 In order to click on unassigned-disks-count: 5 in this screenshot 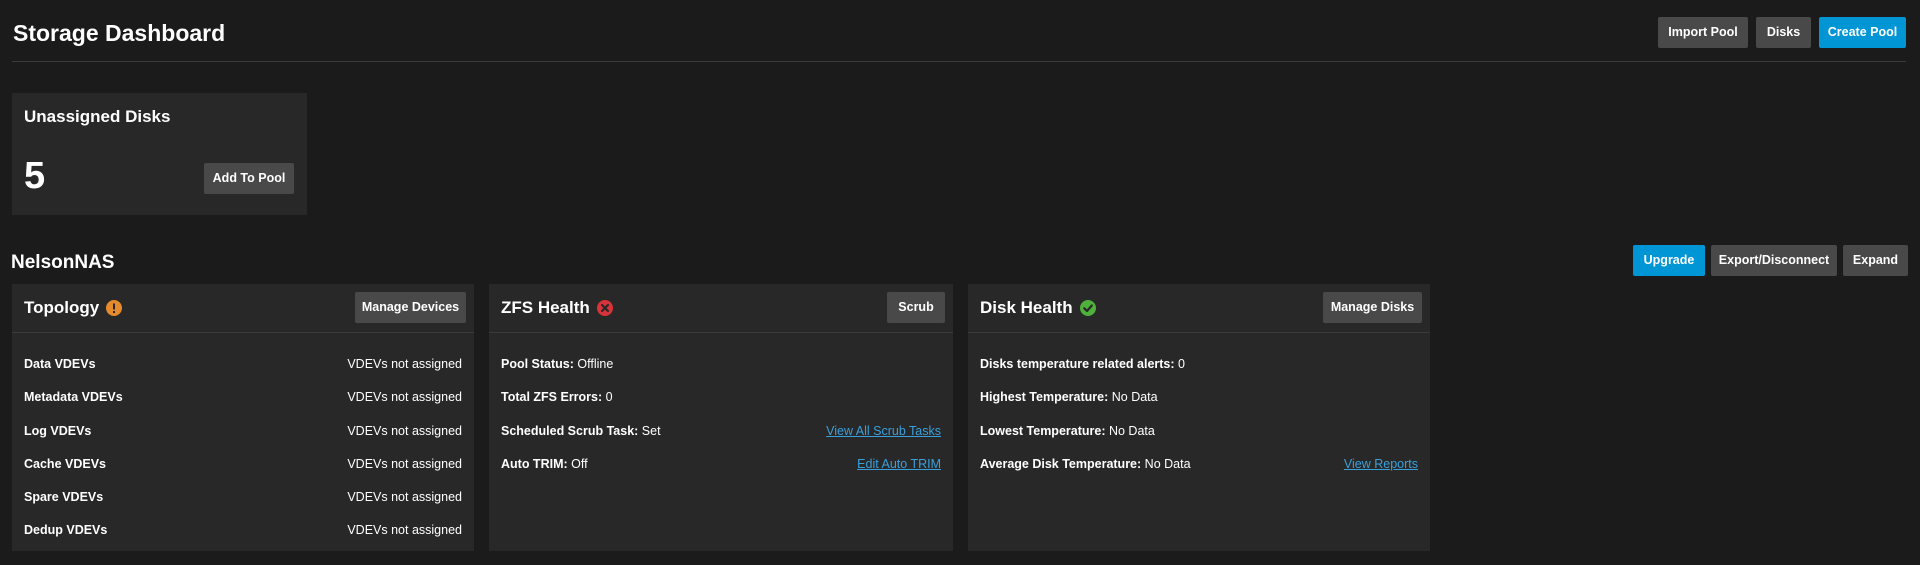, I will do `click(35, 176)`.